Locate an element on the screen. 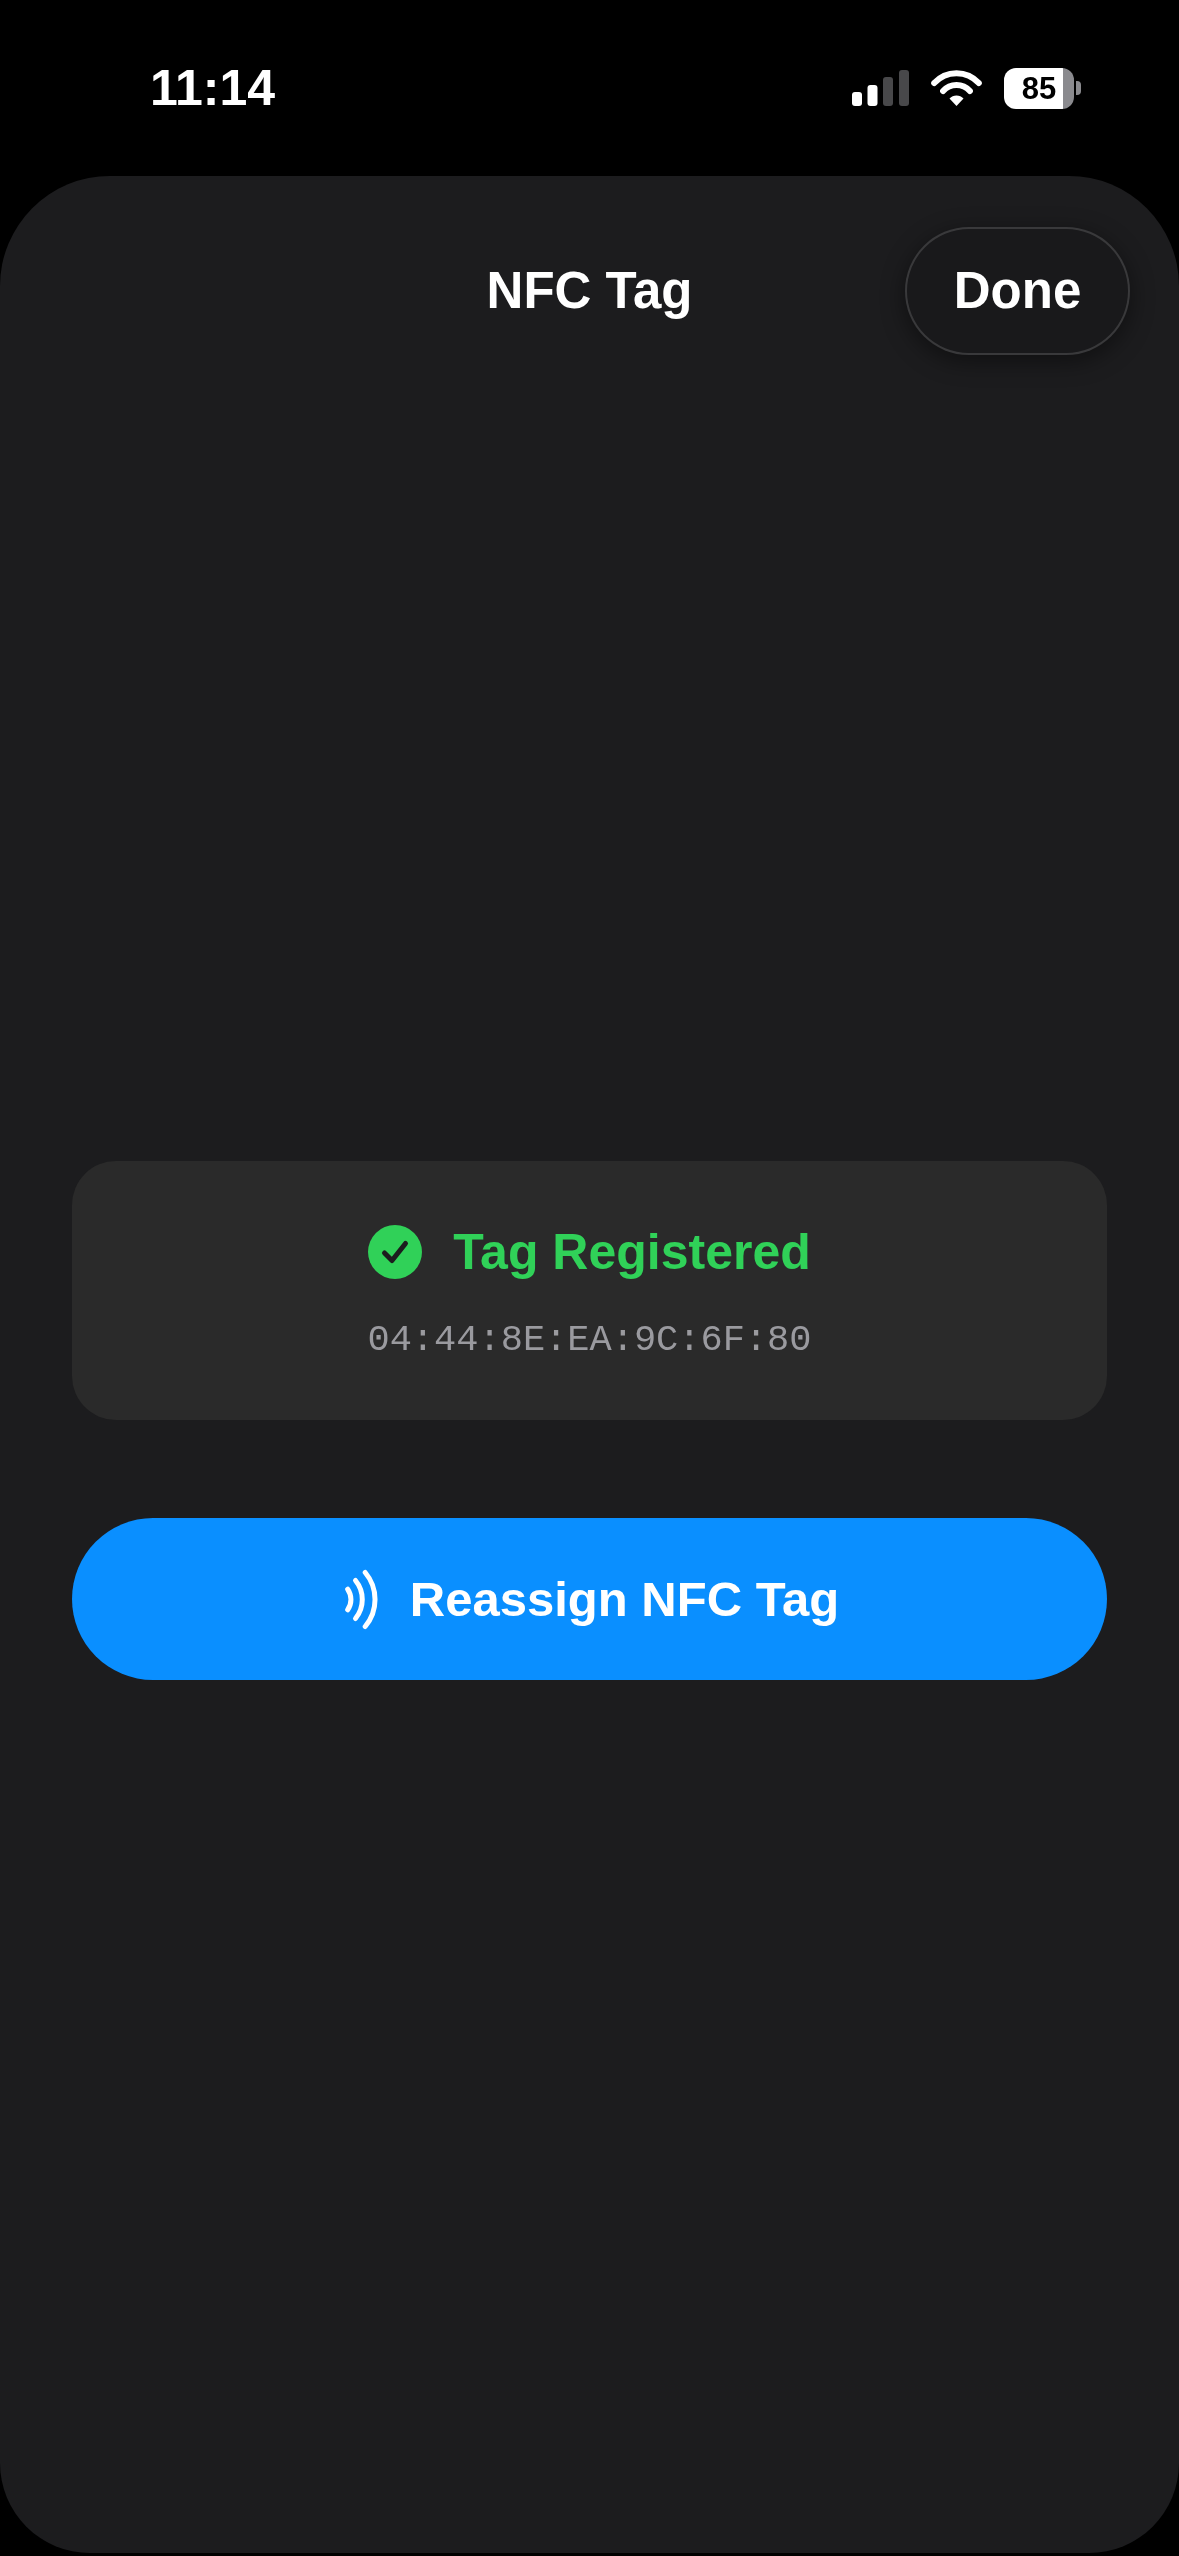  status-time: 11:14 is located at coordinates (213, 88).